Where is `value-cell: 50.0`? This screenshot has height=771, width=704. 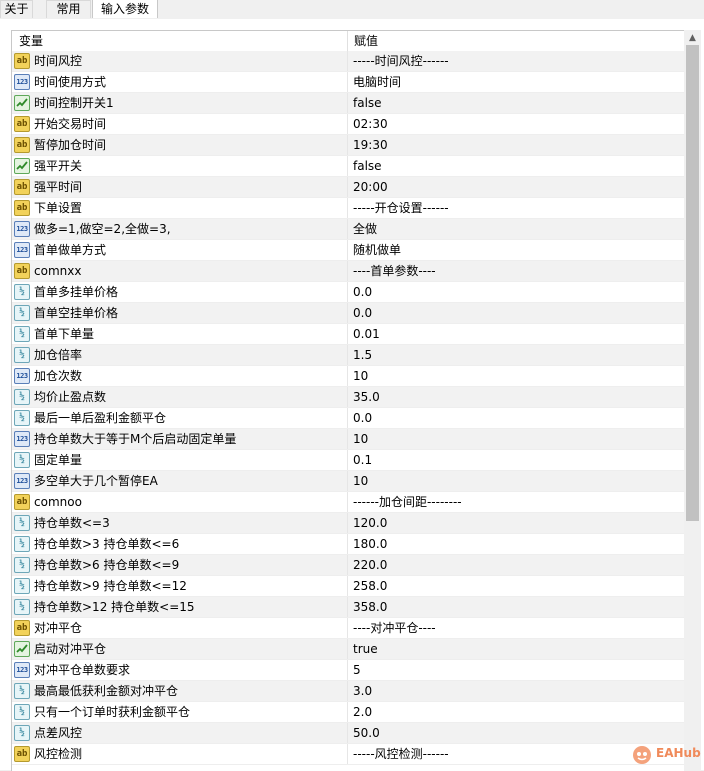 value-cell: 50.0 is located at coordinates (515, 733).